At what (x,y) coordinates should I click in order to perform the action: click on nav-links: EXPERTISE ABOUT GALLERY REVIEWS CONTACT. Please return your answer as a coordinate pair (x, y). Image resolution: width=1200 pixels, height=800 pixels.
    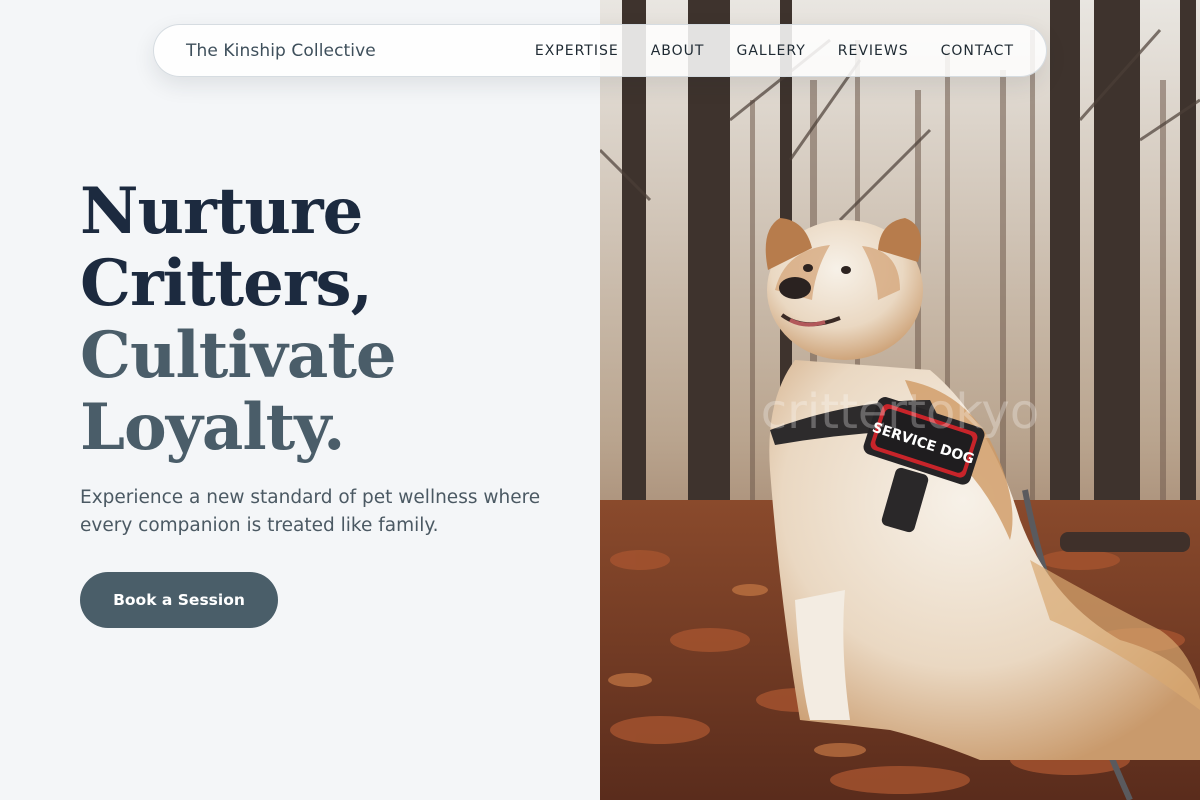
    Looking at the image, I should click on (774, 51).